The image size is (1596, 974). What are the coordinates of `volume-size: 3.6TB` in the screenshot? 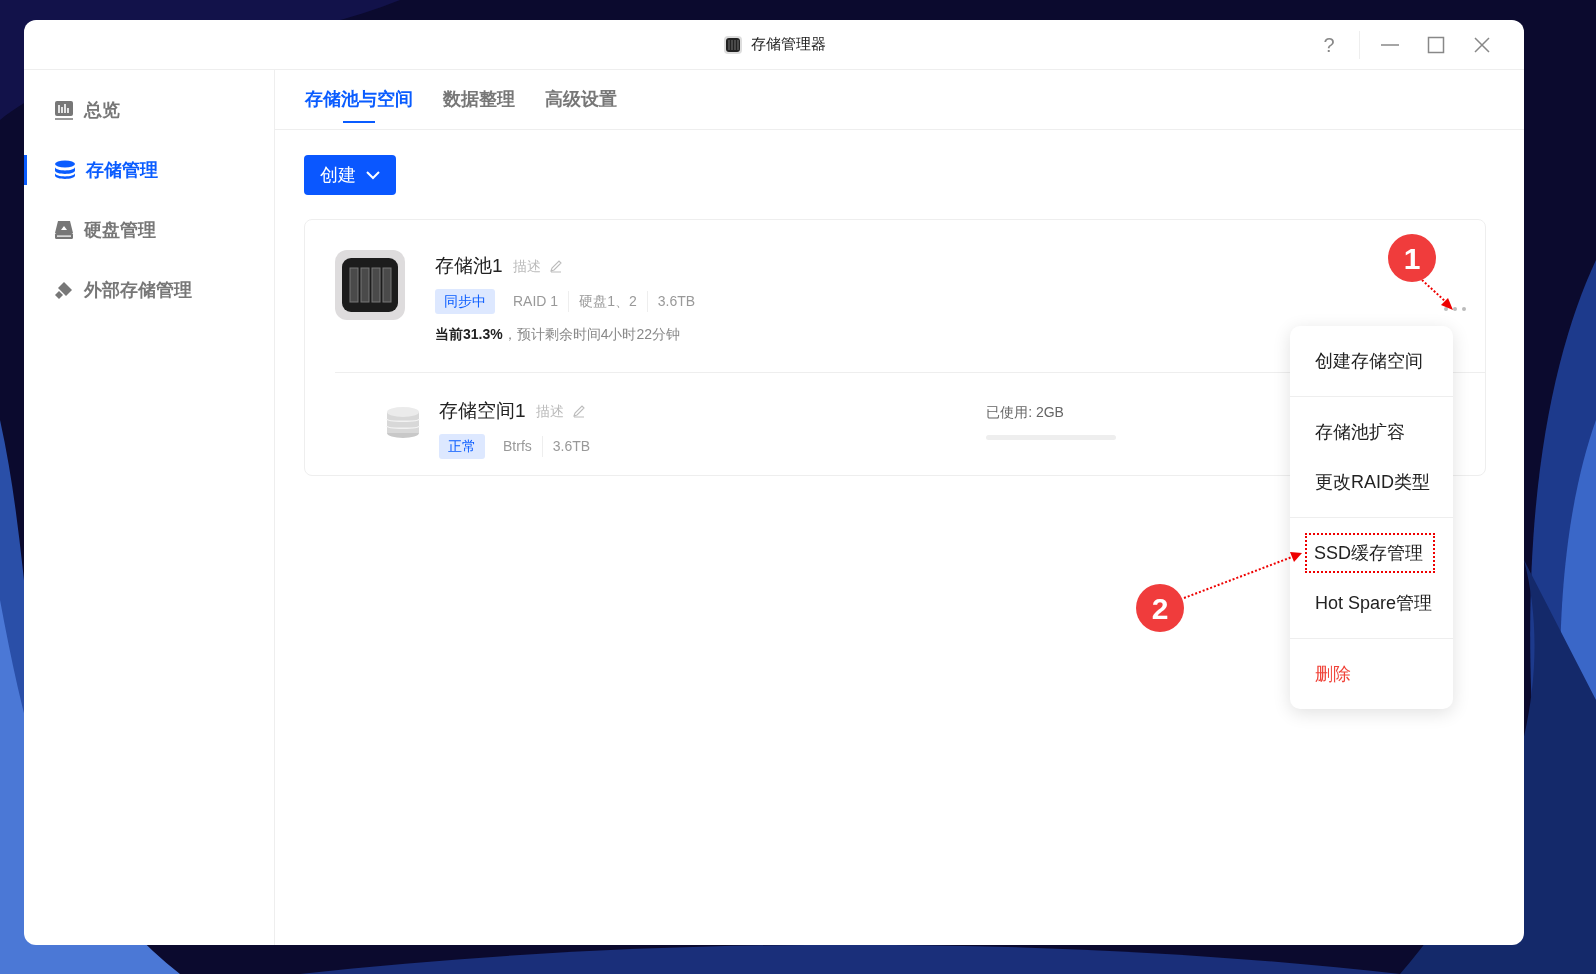 It's located at (571, 446).